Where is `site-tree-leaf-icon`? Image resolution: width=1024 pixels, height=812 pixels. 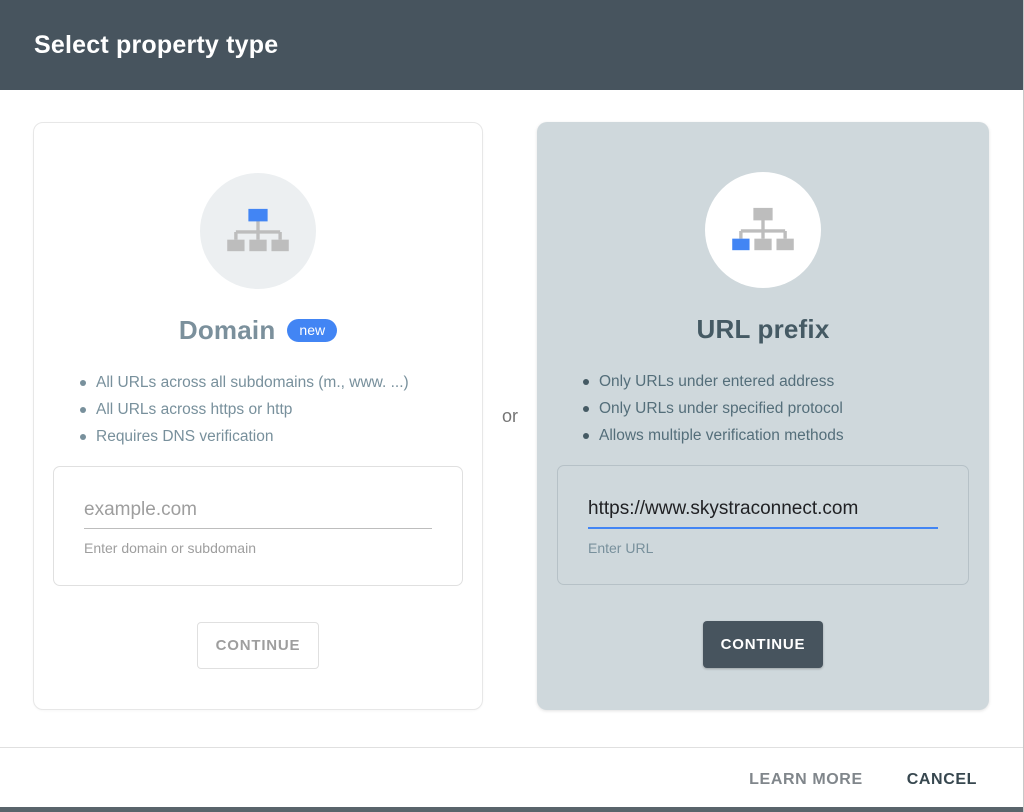
site-tree-leaf-icon is located at coordinates (763, 229).